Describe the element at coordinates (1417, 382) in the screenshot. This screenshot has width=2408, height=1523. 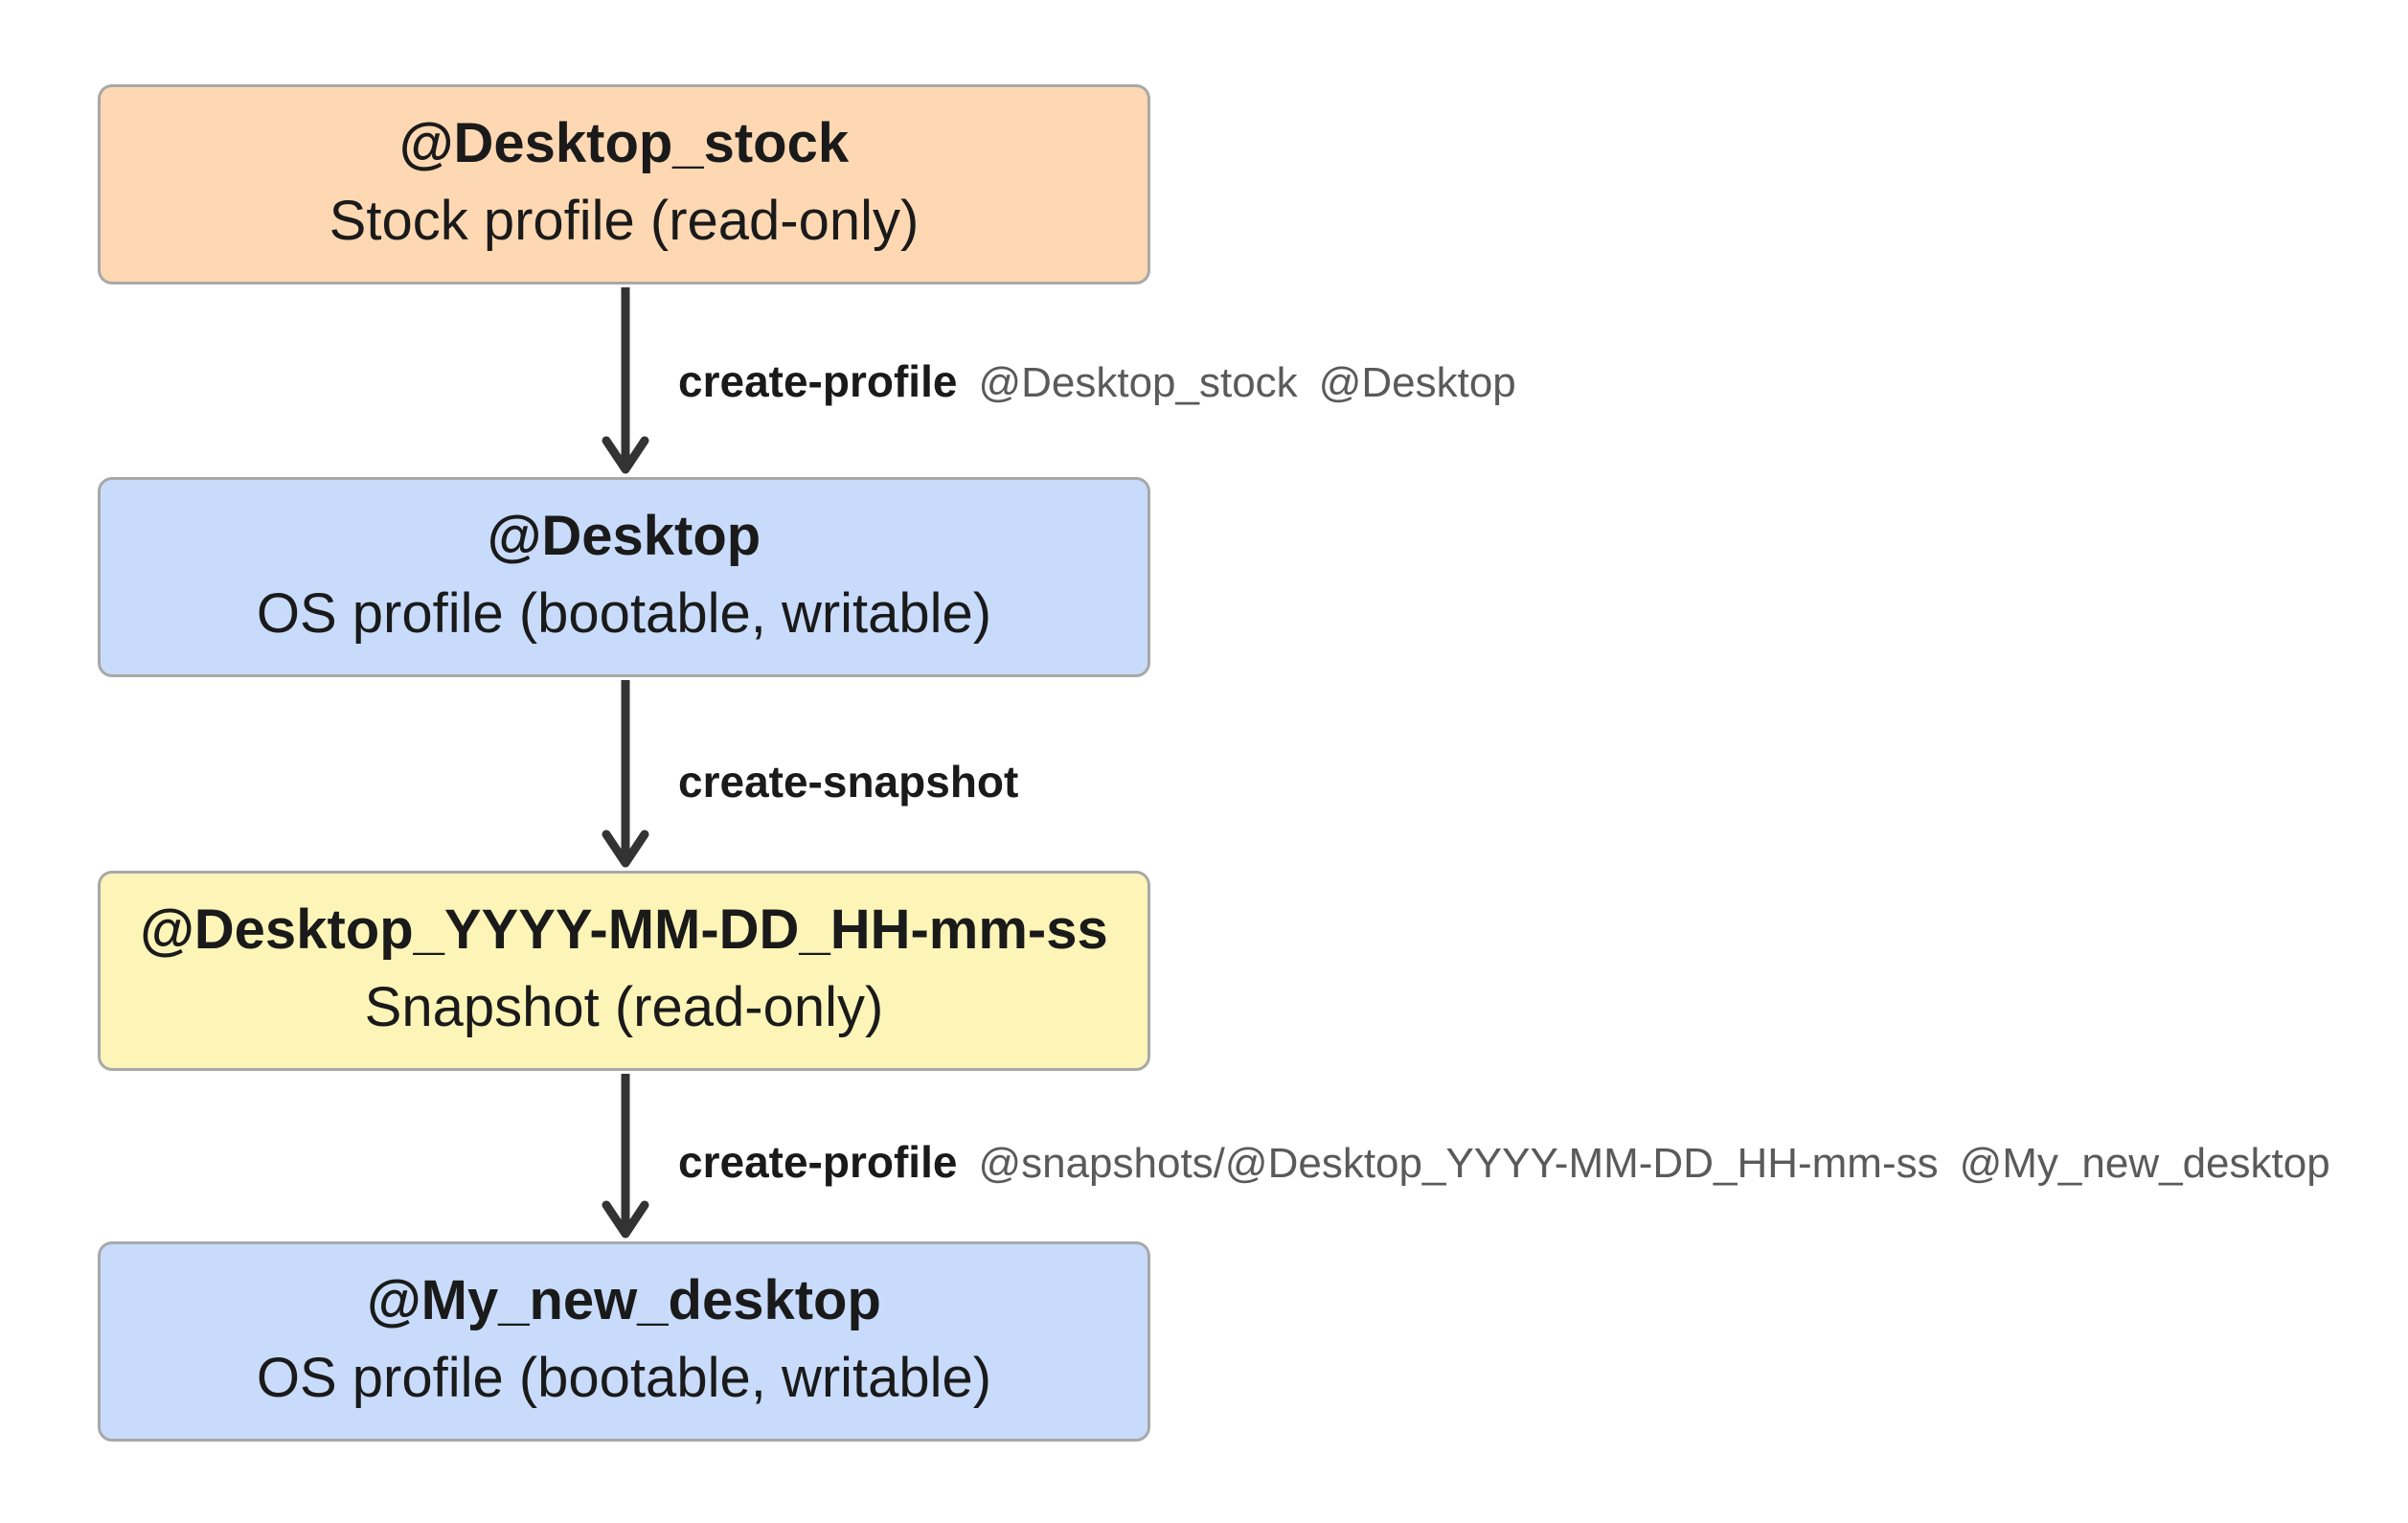
I see `edge-arg: @Desktop` at that location.